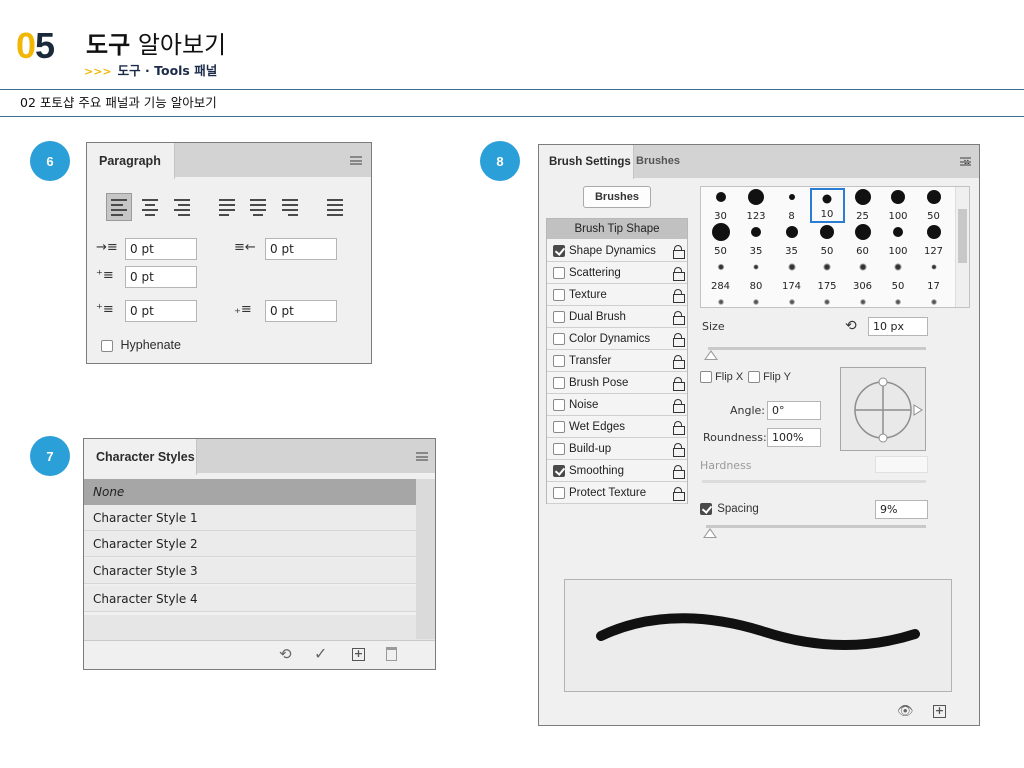 This screenshot has height=768, width=1024. What do you see at coordinates (706, 377) in the screenshot?
I see `flip-x-checkbox` at bounding box center [706, 377].